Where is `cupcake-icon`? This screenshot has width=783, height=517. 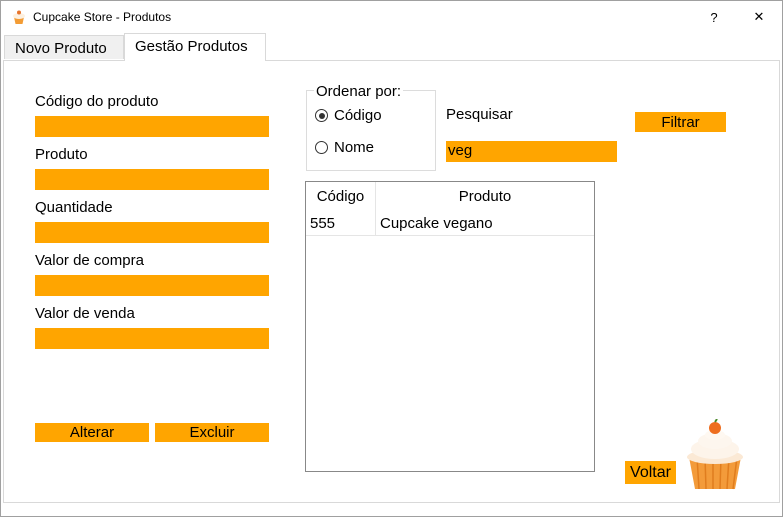
cupcake-icon is located at coordinates (19, 17).